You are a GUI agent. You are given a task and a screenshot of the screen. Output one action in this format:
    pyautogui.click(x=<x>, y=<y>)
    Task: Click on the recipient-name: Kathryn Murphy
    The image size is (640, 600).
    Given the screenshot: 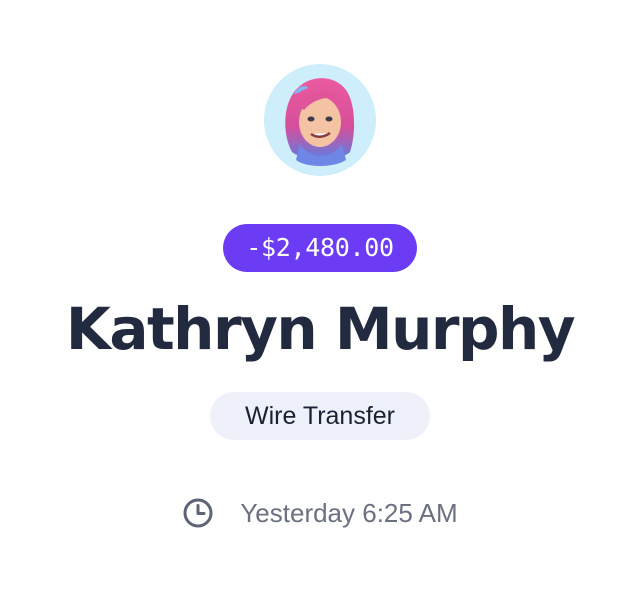 What is the action you would take?
    pyautogui.click(x=320, y=329)
    